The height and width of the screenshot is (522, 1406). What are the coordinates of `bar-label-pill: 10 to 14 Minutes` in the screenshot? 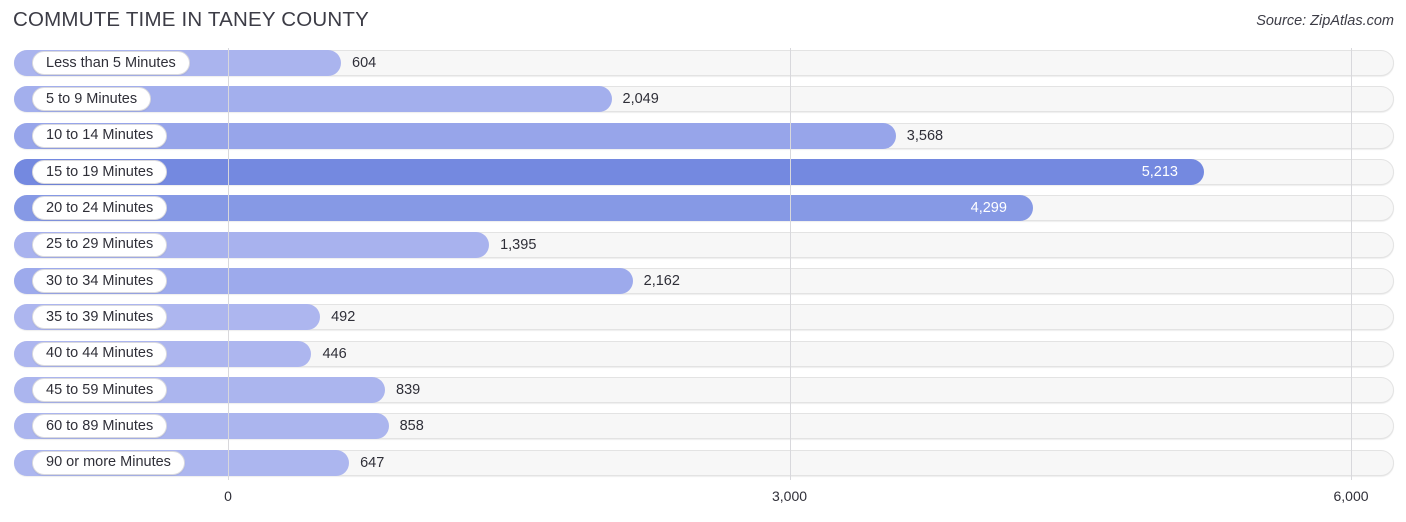 It's located at (100, 135).